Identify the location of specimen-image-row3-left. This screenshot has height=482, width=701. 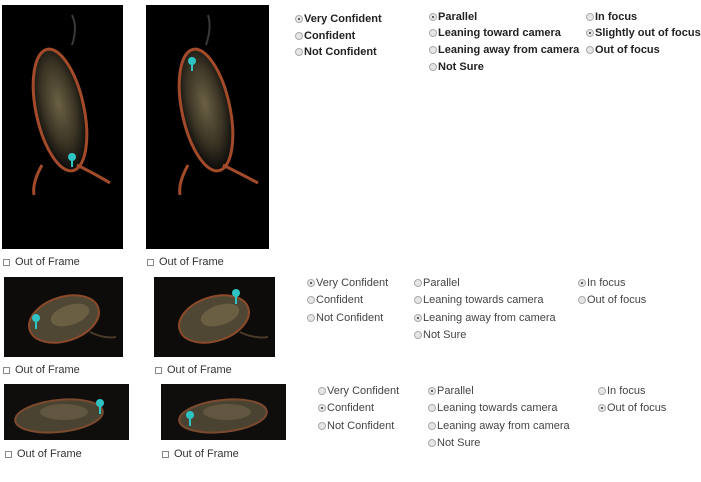
(66, 412).